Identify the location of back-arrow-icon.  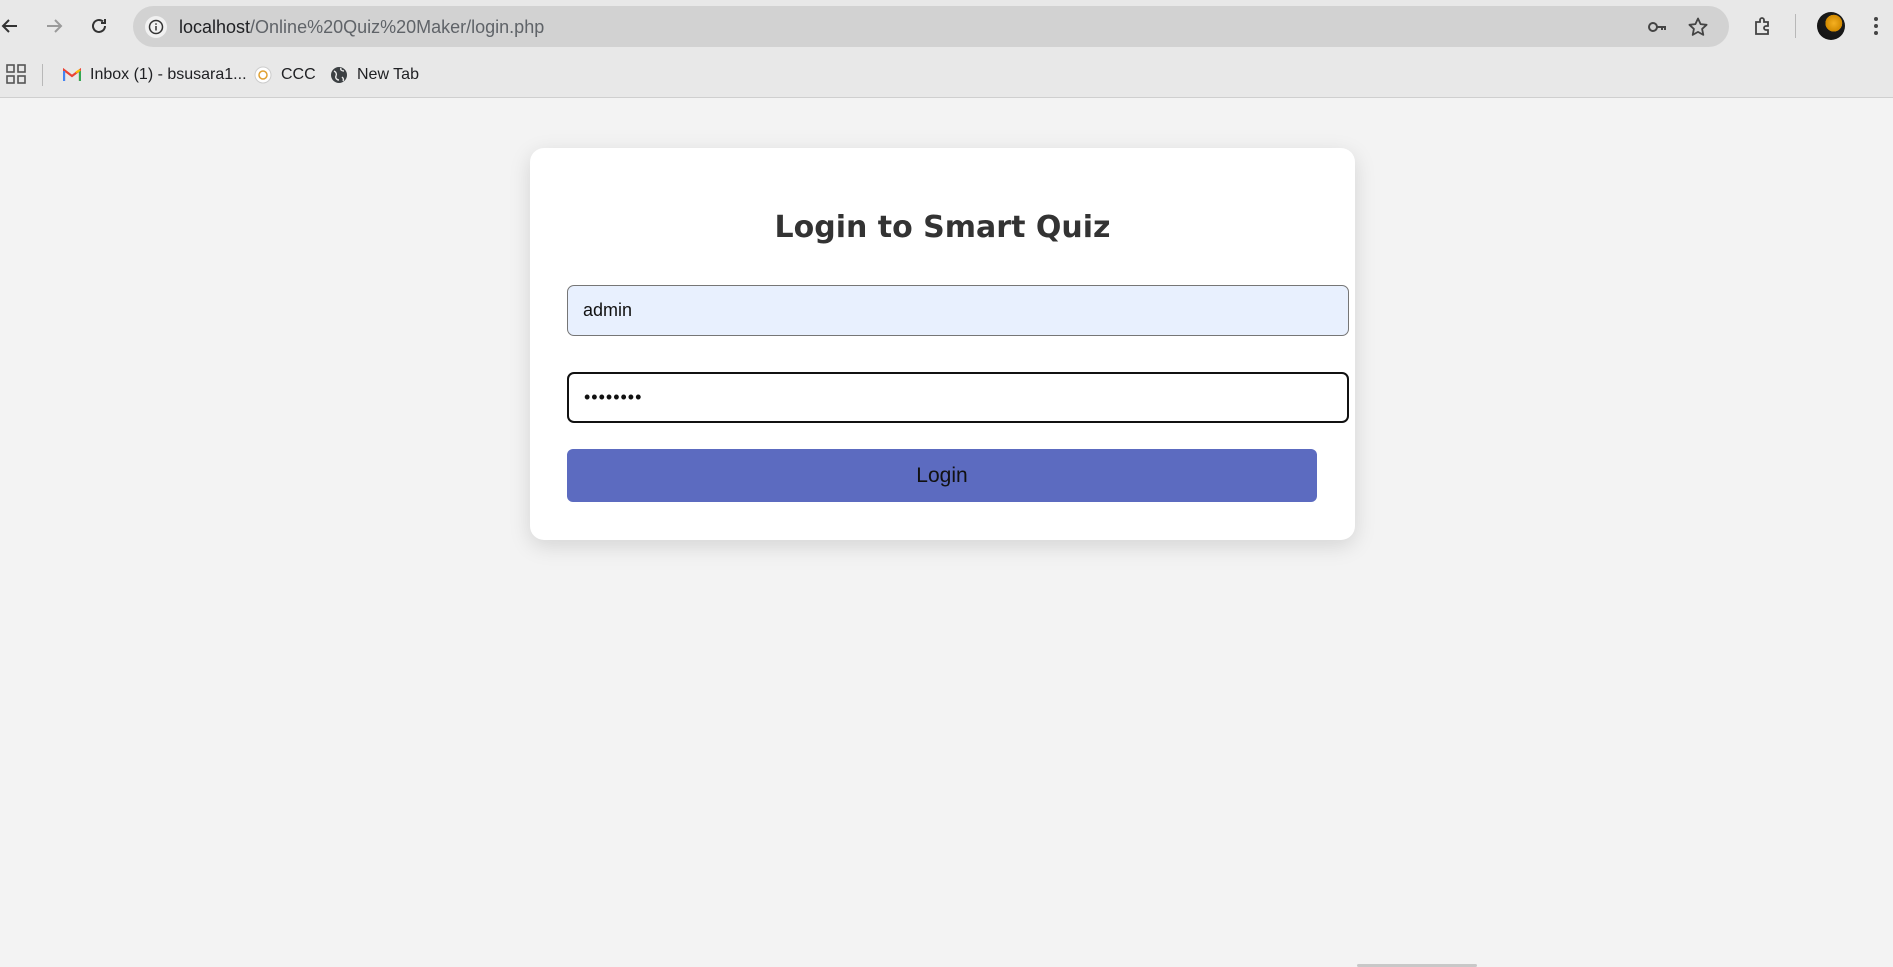
(9, 26).